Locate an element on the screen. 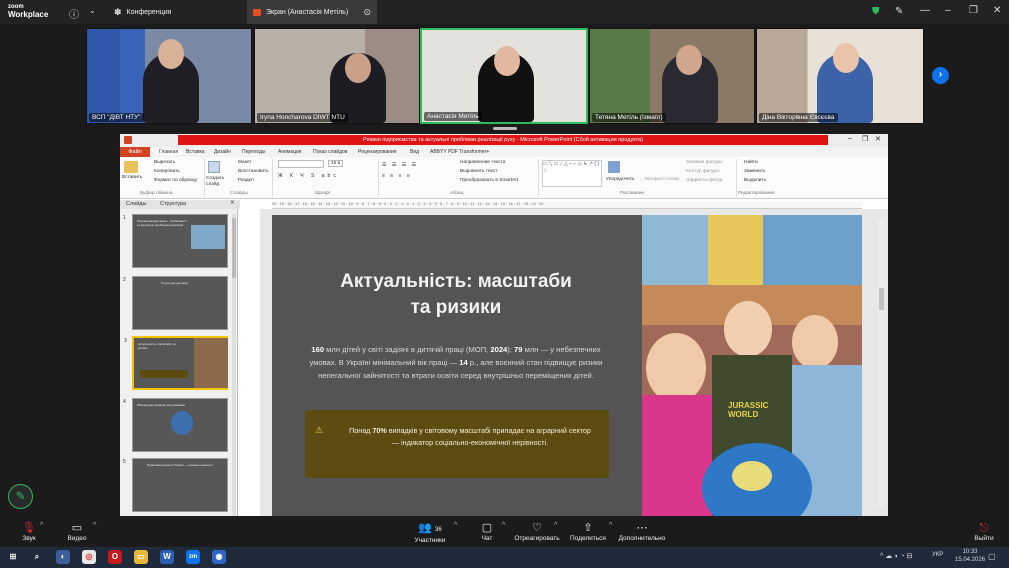  shield-icon: ⛊ is located at coordinates (876, 11).